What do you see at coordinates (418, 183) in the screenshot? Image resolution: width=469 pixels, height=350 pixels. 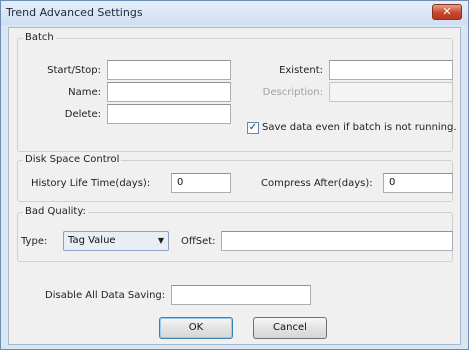 I see `compress-after-field: 0` at bounding box center [418, 183].